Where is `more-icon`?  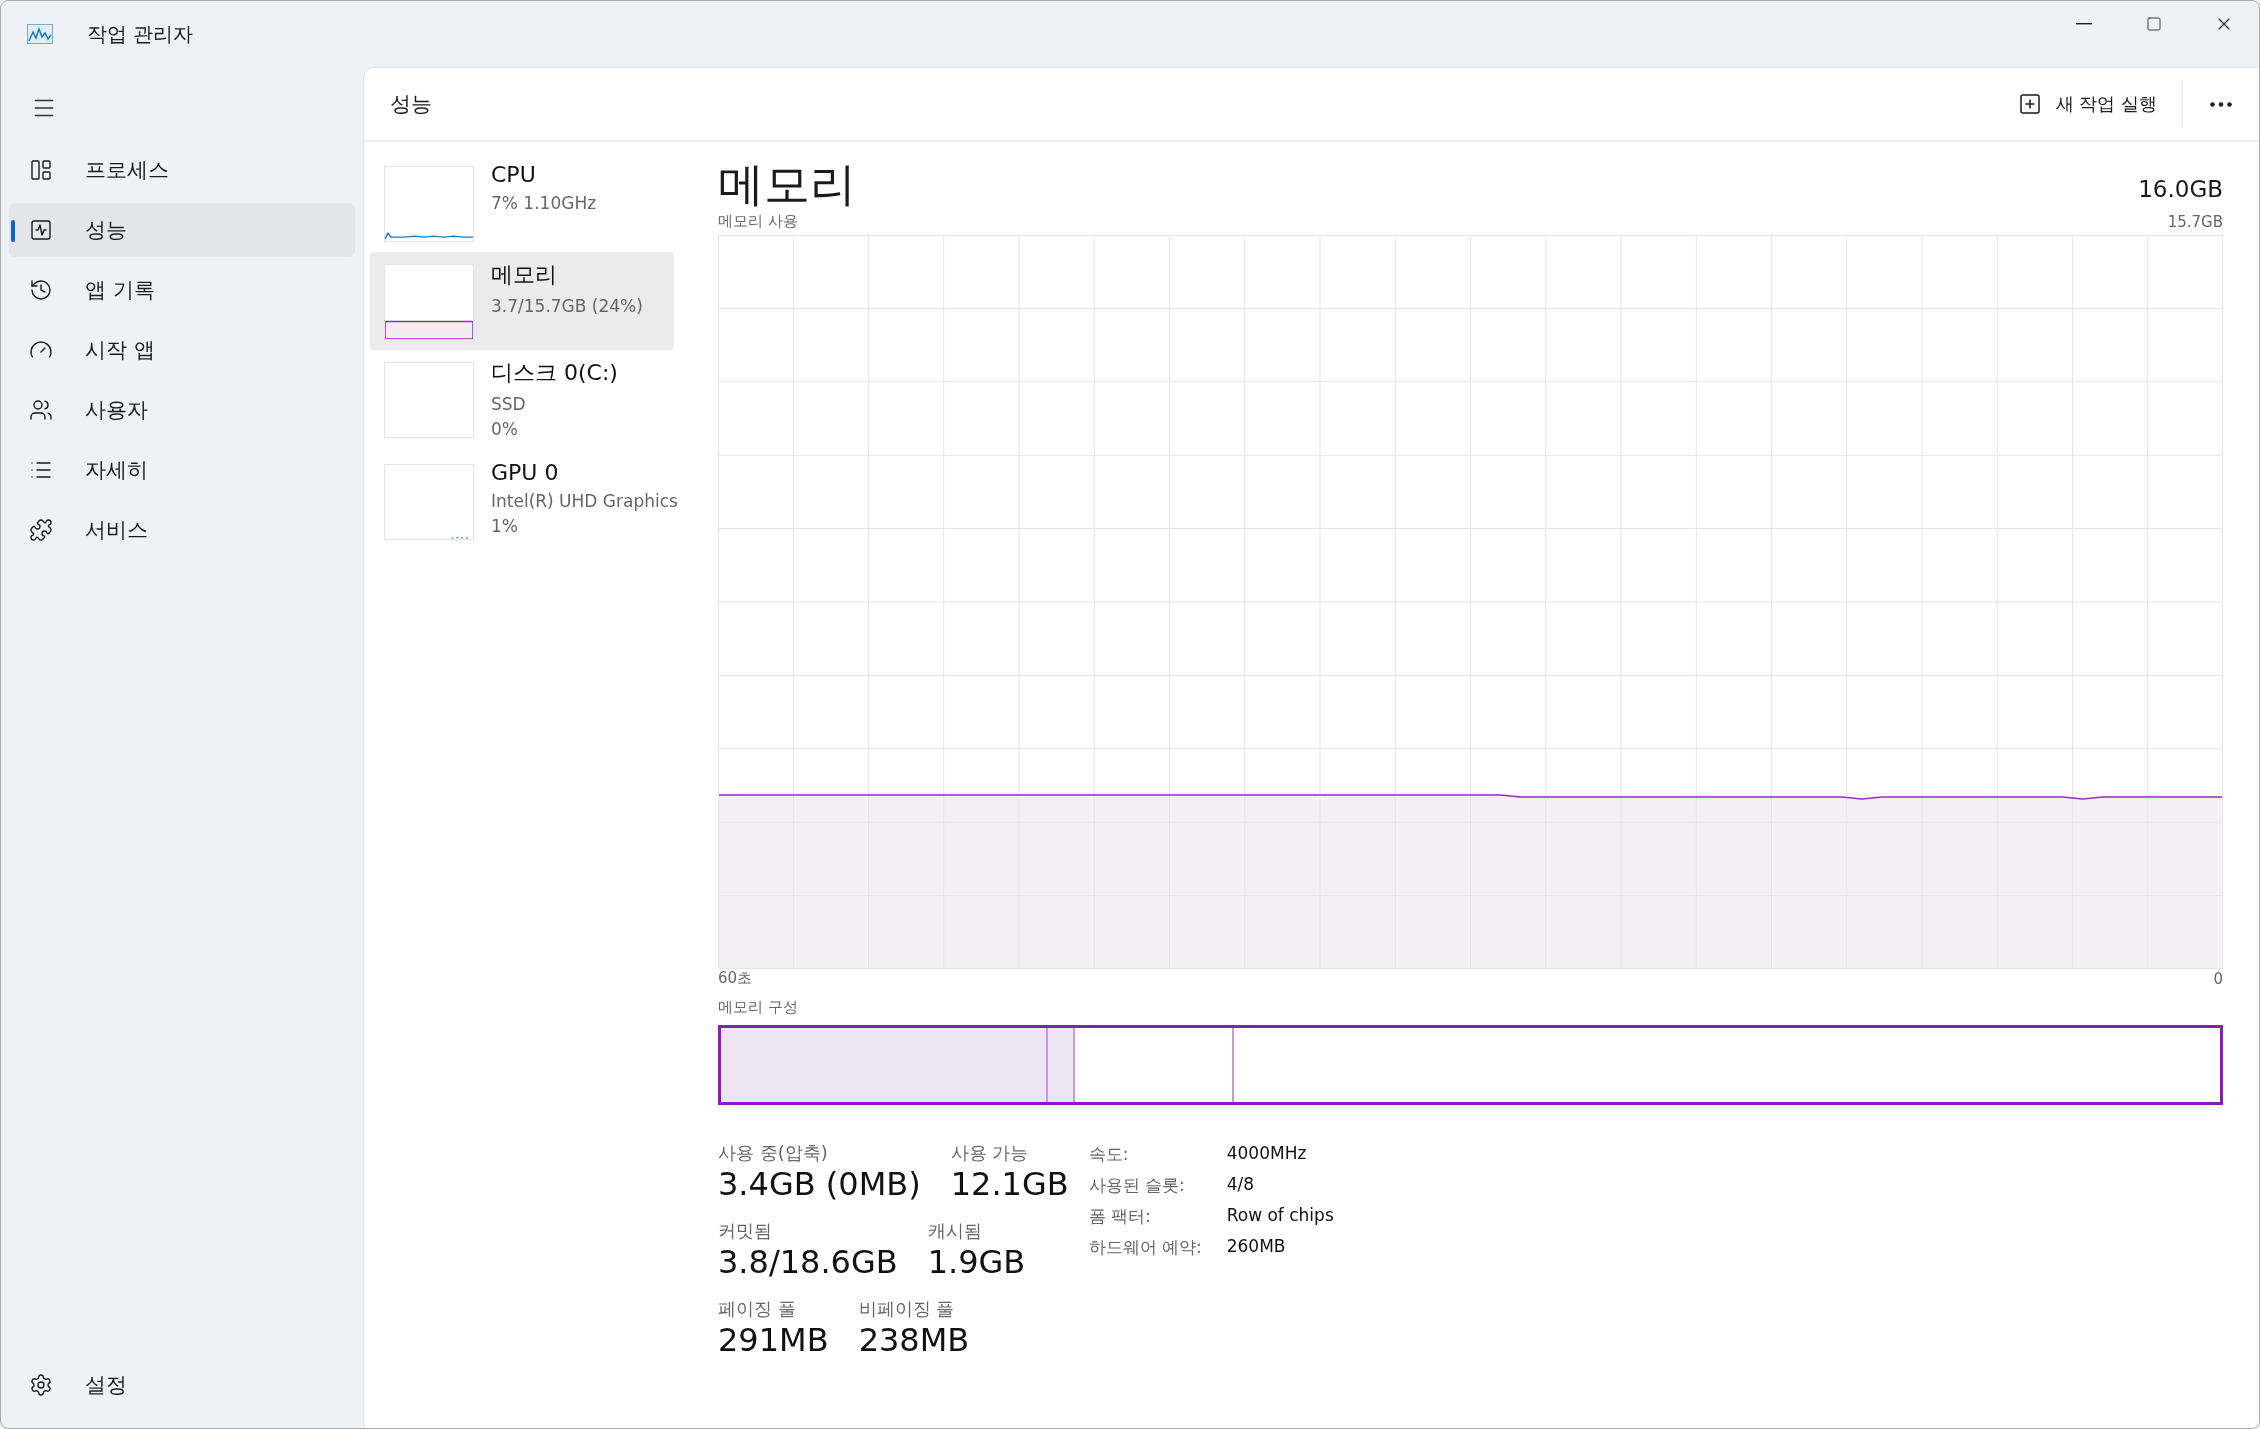
more-icon is located at coordinates (2221, 104).